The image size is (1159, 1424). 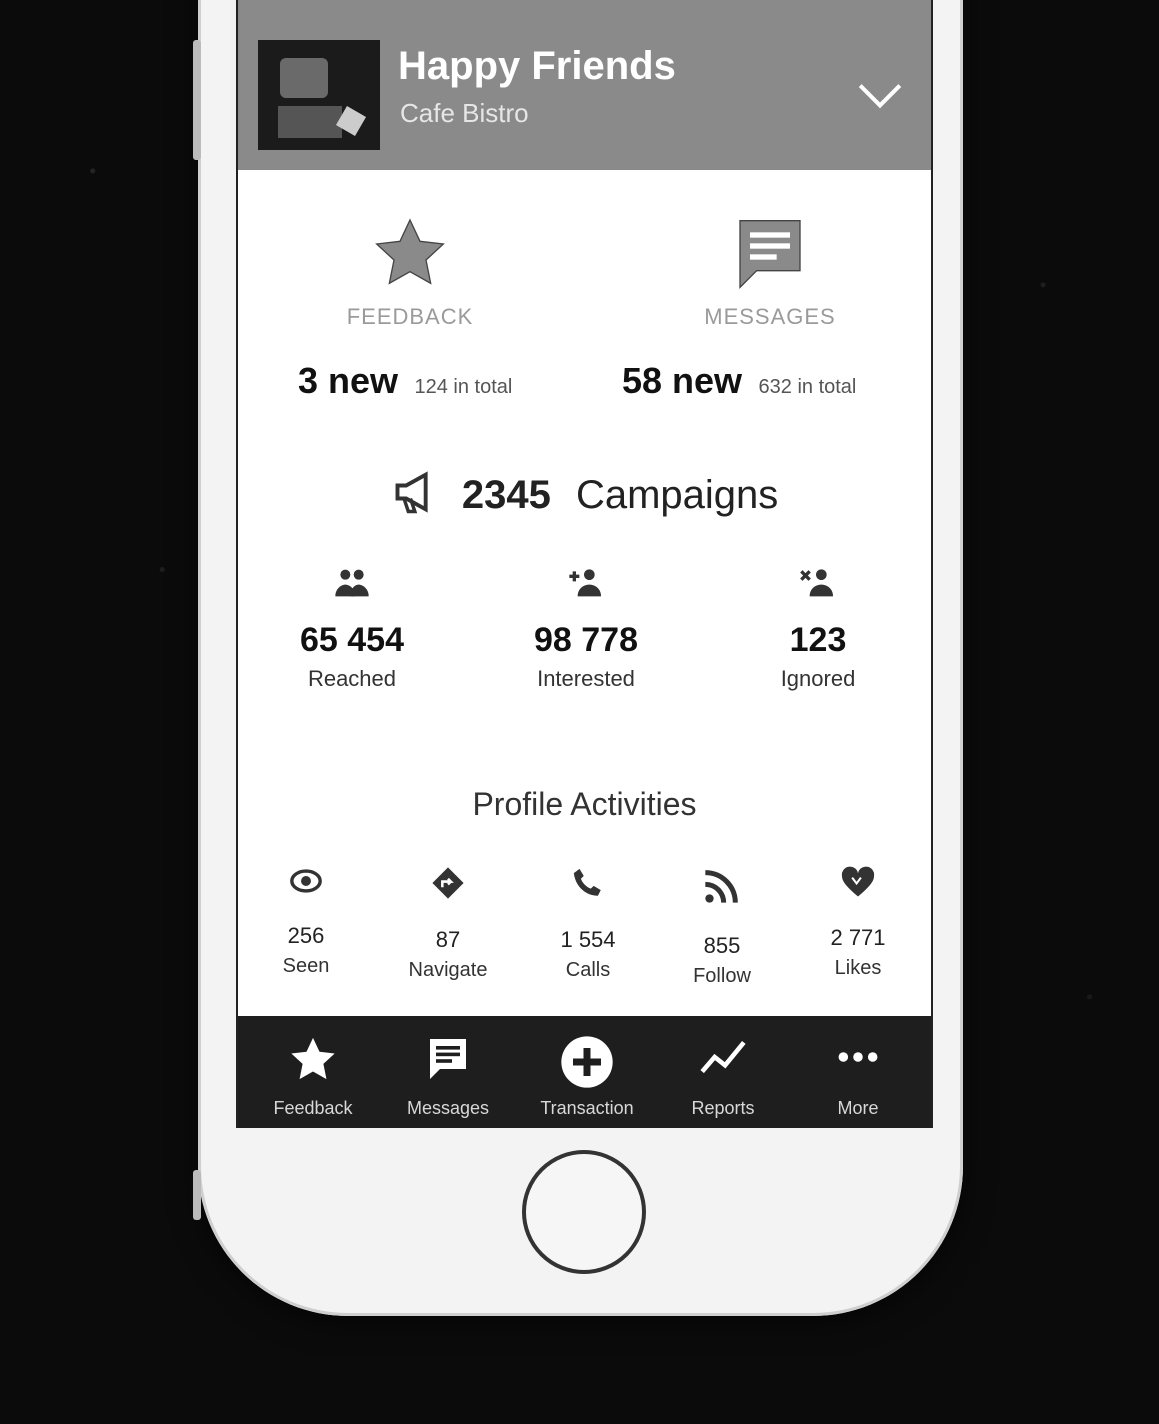 I want to click on remove-user-icon, so click(x=816, y=583).